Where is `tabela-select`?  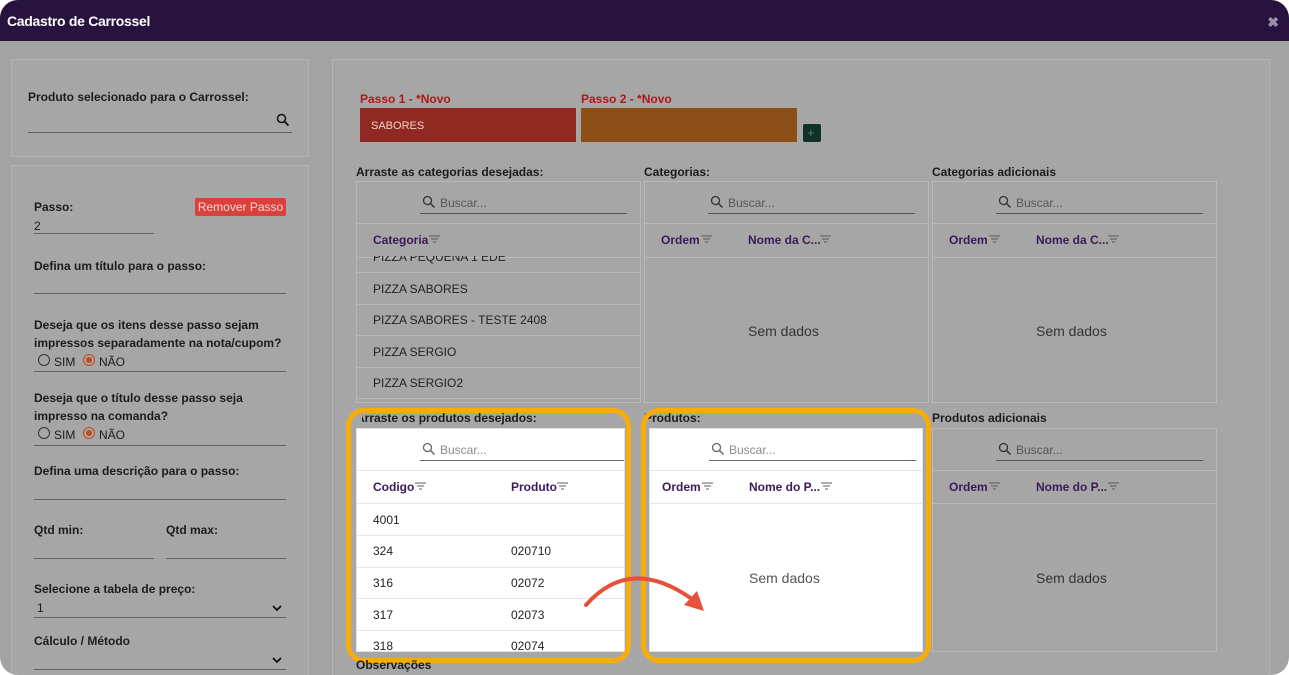 tabela-select is located at coordinates (160, 617).